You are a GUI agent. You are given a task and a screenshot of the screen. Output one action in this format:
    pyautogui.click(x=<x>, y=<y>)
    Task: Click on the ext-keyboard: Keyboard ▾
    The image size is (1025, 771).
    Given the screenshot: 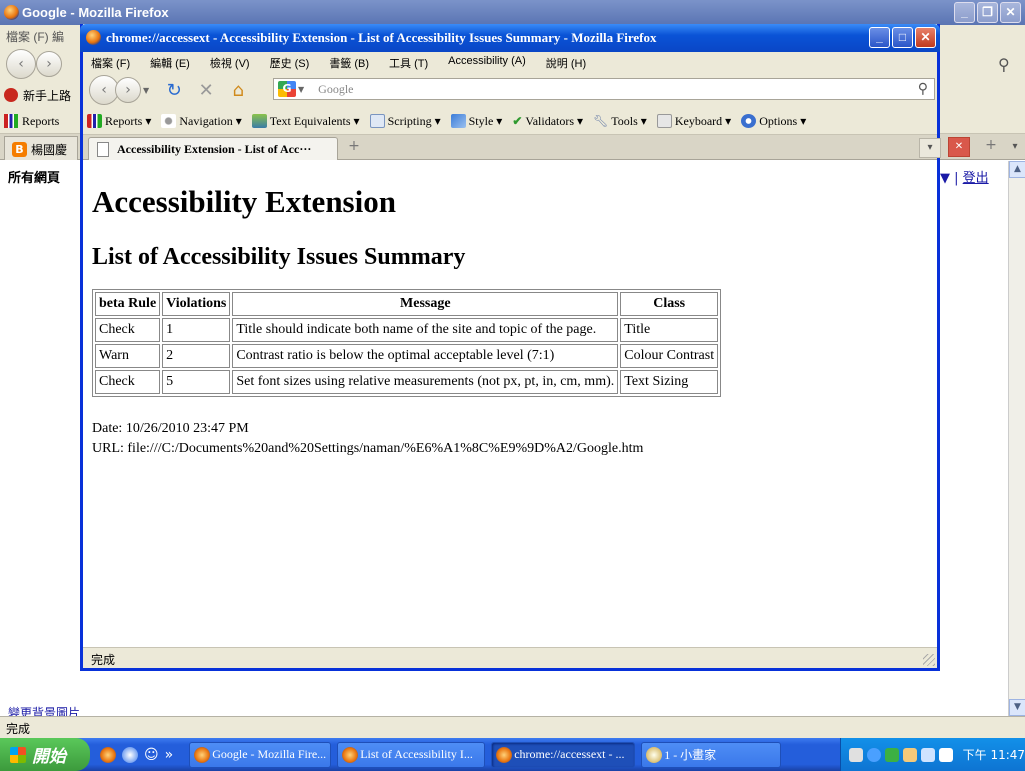 What is the action you would take?
    pyautogui.click(x=693, y=121)
    